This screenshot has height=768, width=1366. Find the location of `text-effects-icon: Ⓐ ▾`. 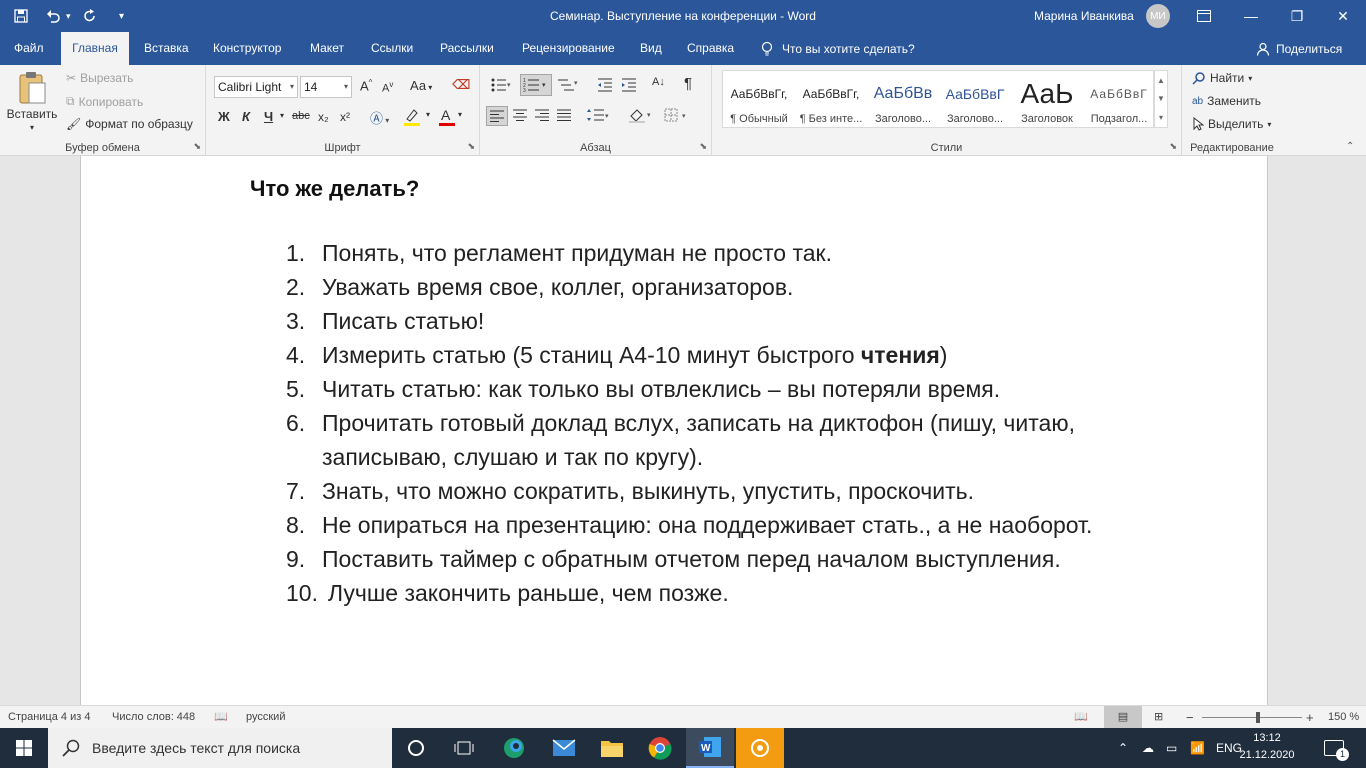

text-effects-icon: Ⓐ ▾ is located at coordinates (379, 117).